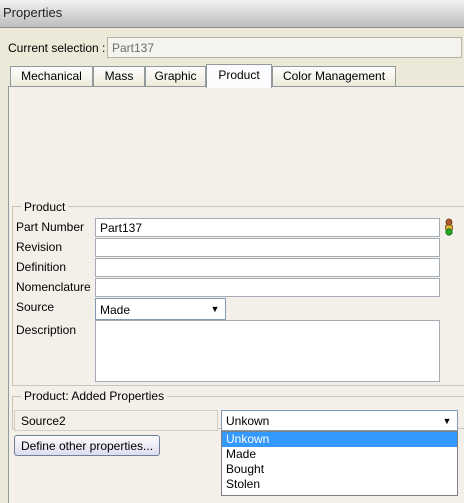  Describe the element at coordinates (339, 420) in the screenshot. I see `source2-select: Unkown ▼` at that location.